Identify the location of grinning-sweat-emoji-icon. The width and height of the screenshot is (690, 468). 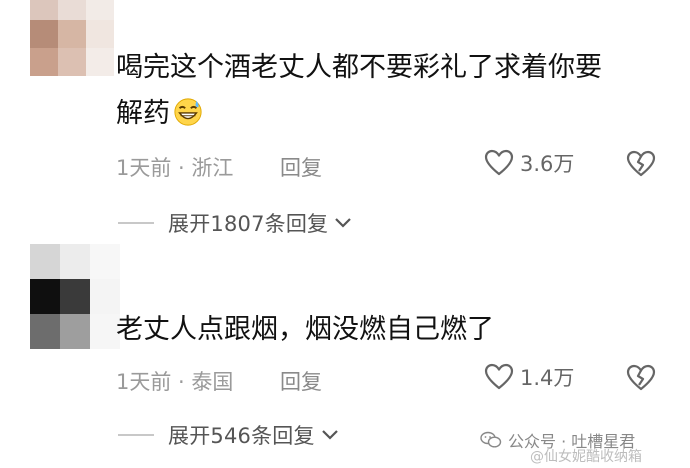
(188, 112).